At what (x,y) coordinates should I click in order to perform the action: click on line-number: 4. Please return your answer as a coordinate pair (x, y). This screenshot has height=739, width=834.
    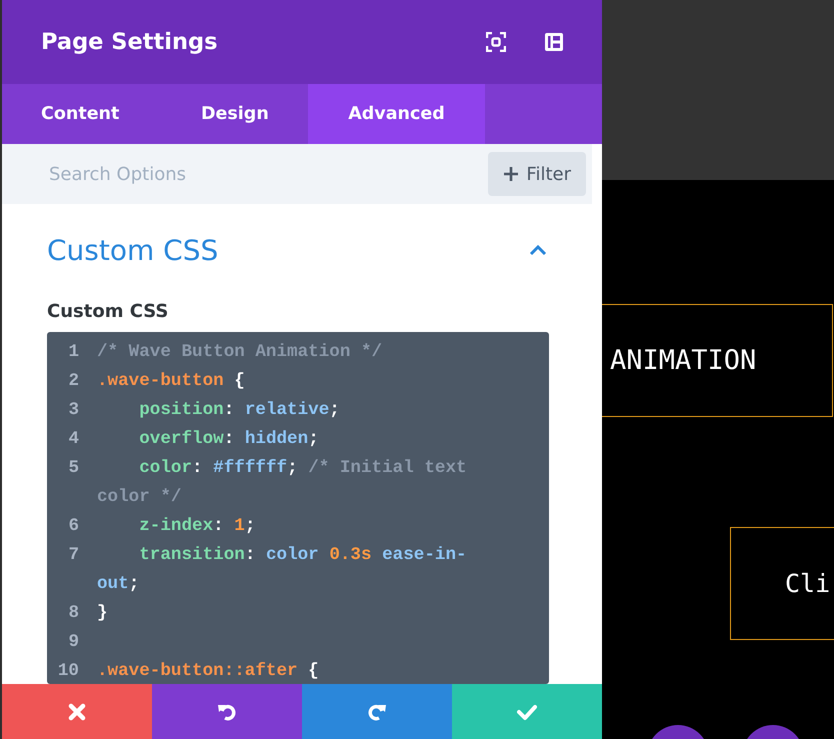
    Looking at the image, I should click on (73, 439).